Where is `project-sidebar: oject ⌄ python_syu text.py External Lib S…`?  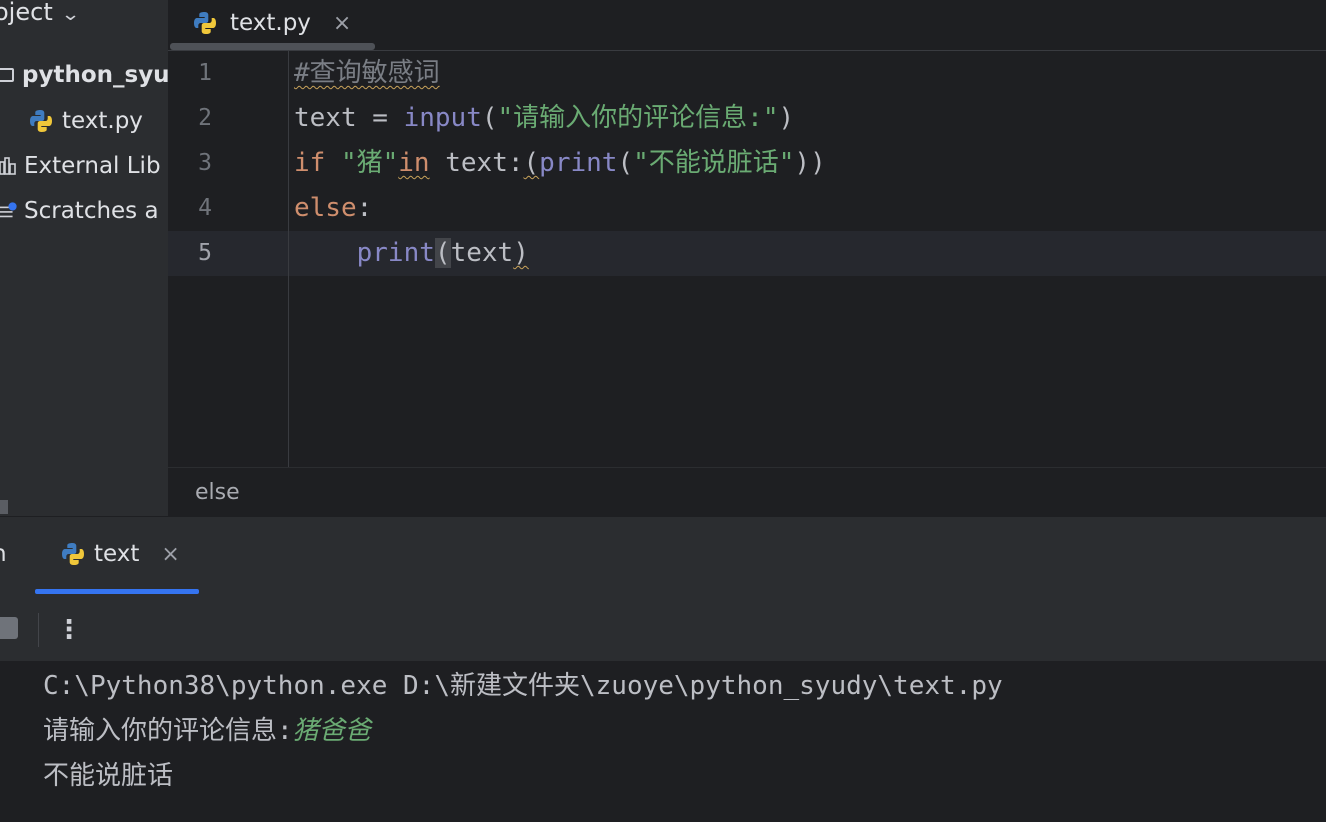 project-sidebar: oject ⌄ python_syu text.py External Lib S… is located at coordinates (84, 258).